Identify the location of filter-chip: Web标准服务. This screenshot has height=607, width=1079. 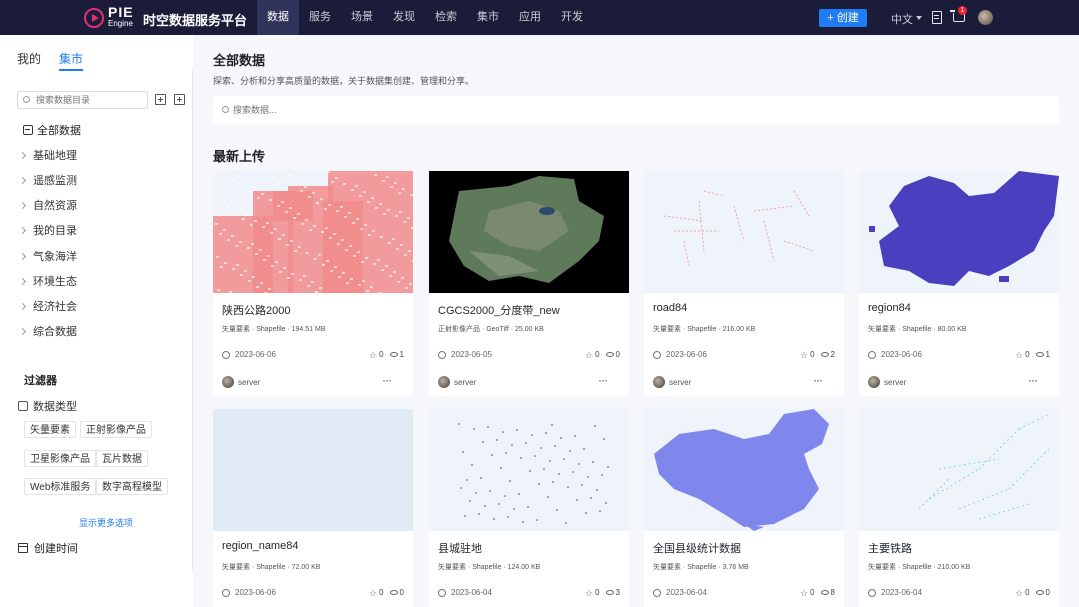
(60, 486).